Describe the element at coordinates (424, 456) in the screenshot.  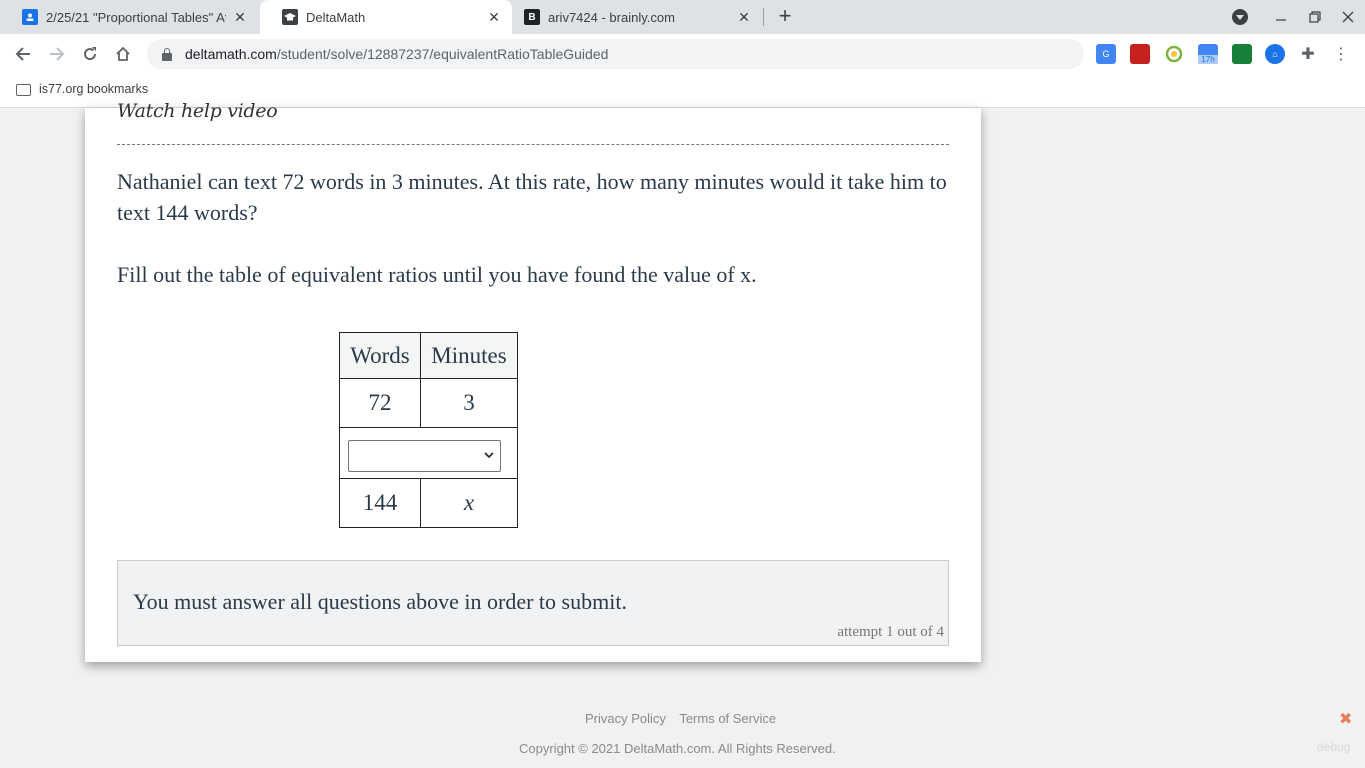
I see `operation-select` at that location.